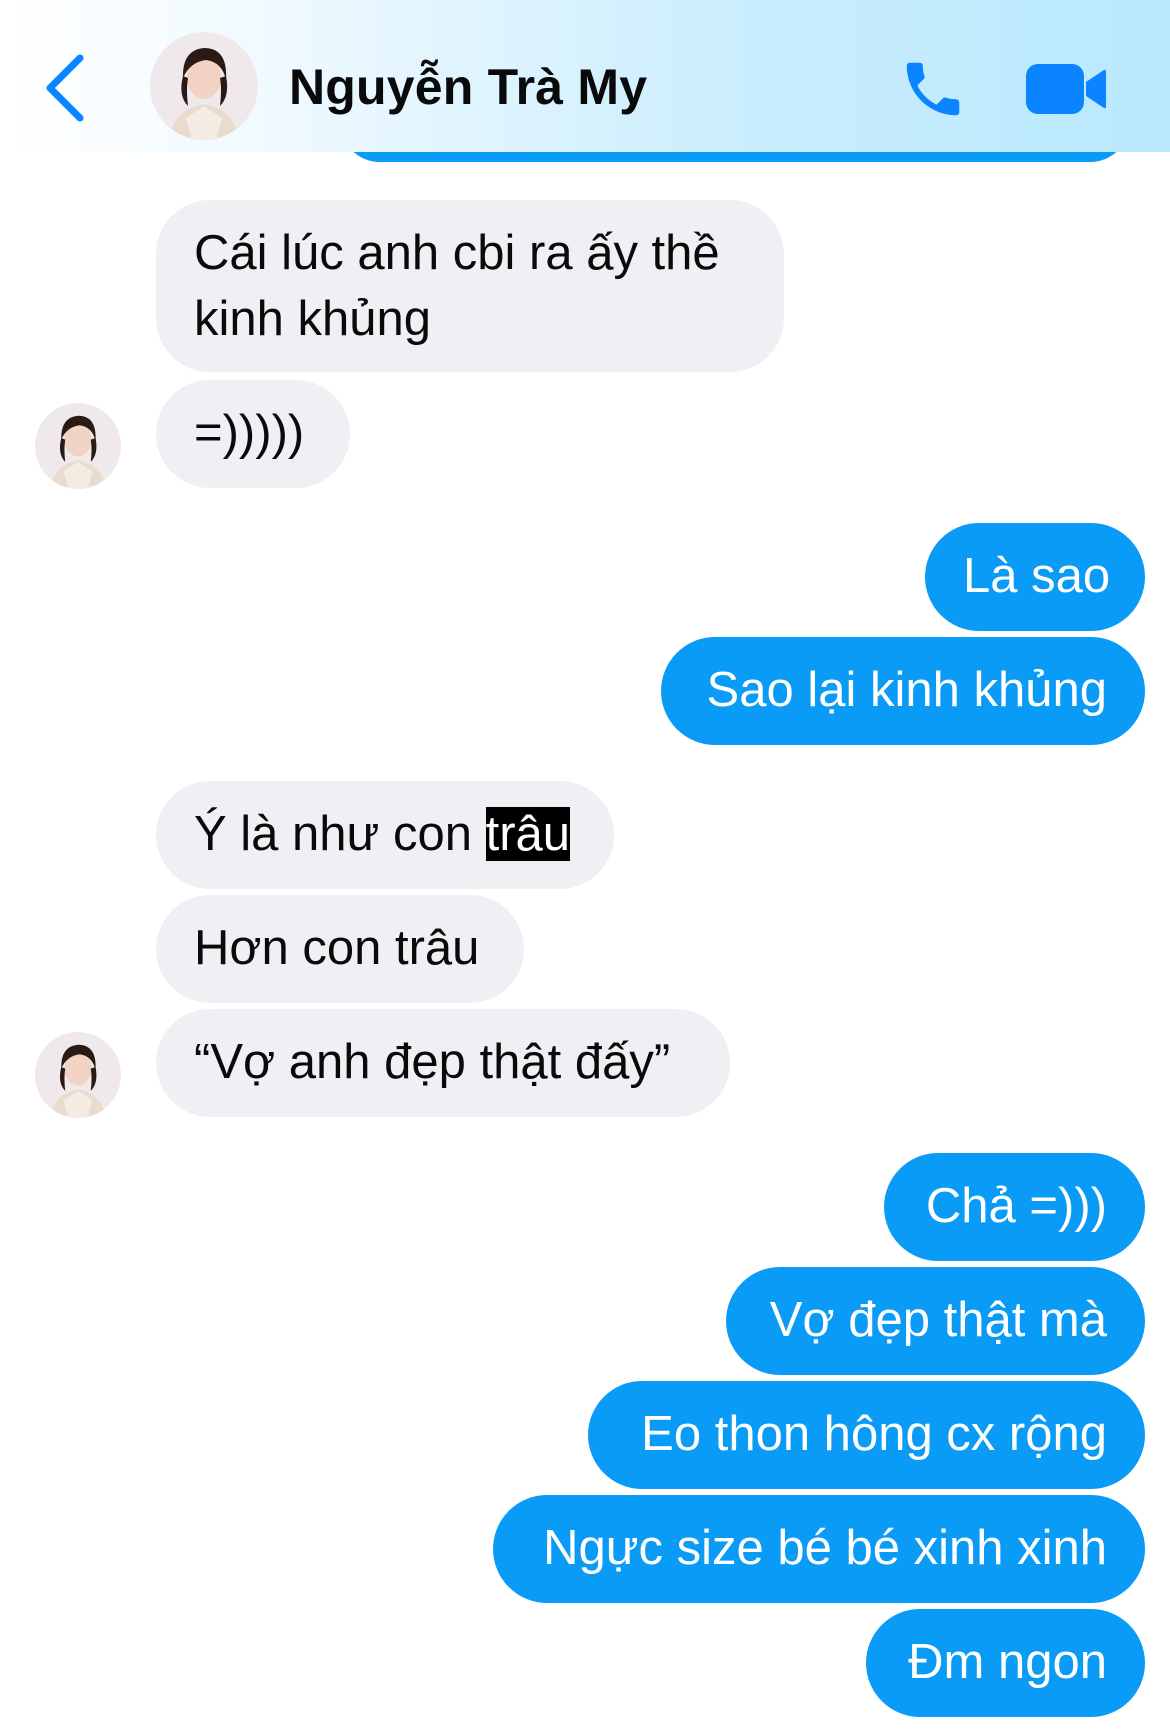  What do you see at coordinates (249, 433) in the screenshot?
I see `message-text: =)))))` at bounding box center [249, 433].